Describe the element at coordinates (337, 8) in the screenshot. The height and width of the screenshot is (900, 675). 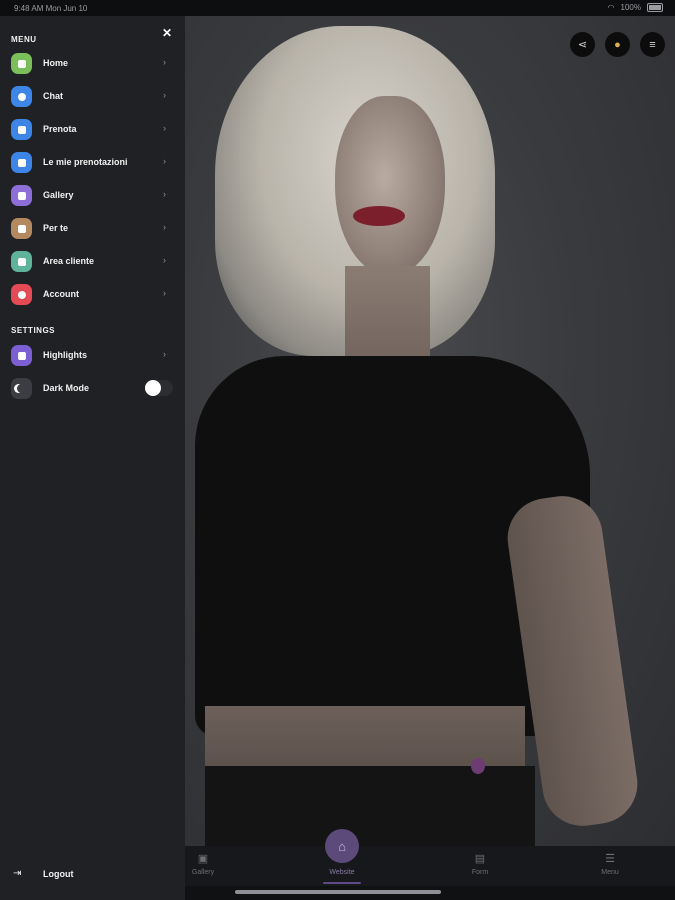
I see `status-bar: 9:48 AM Mon Jun 10 ◠ 100%` at that location.